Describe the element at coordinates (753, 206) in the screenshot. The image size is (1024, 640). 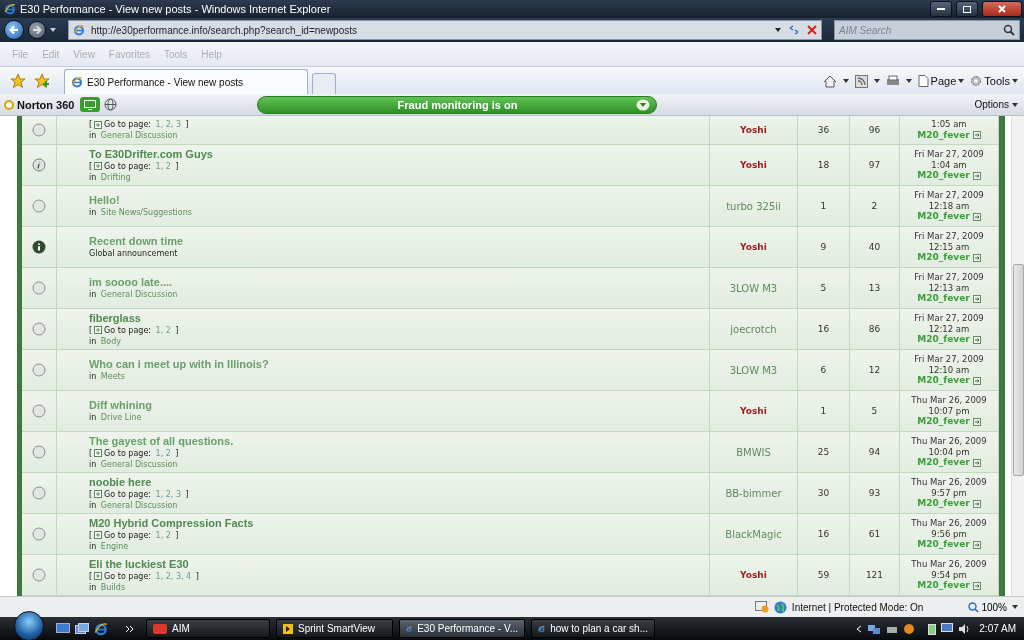
I see `author-link: turbo 325ii` at that location.